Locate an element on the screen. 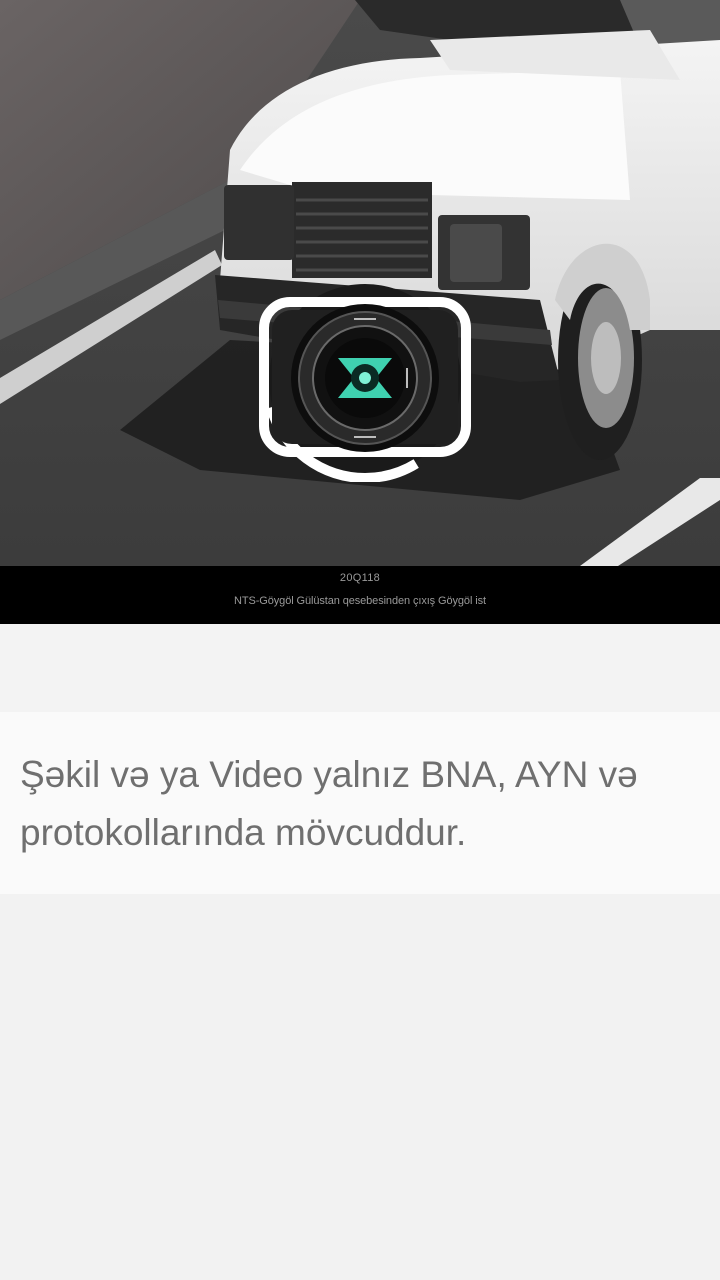 This screenshot has height=1280, width=720. camera-id-text: 20Q118 is located at coordinates (360, 578).